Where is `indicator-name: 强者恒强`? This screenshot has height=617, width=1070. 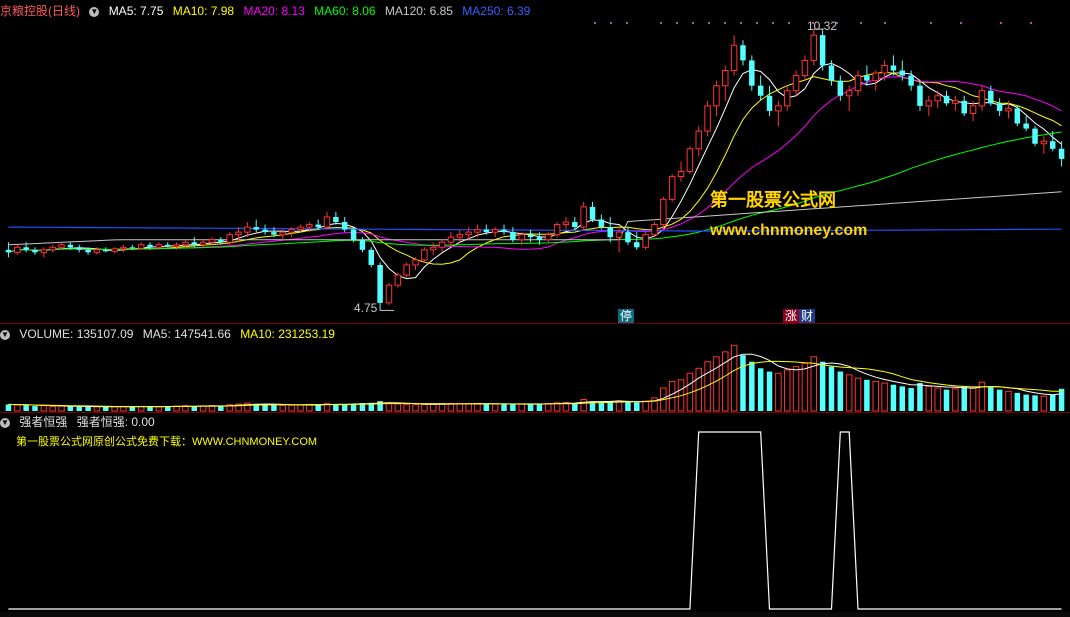 indicator-name: 强者恒强 is located at coordinates (43, 422).